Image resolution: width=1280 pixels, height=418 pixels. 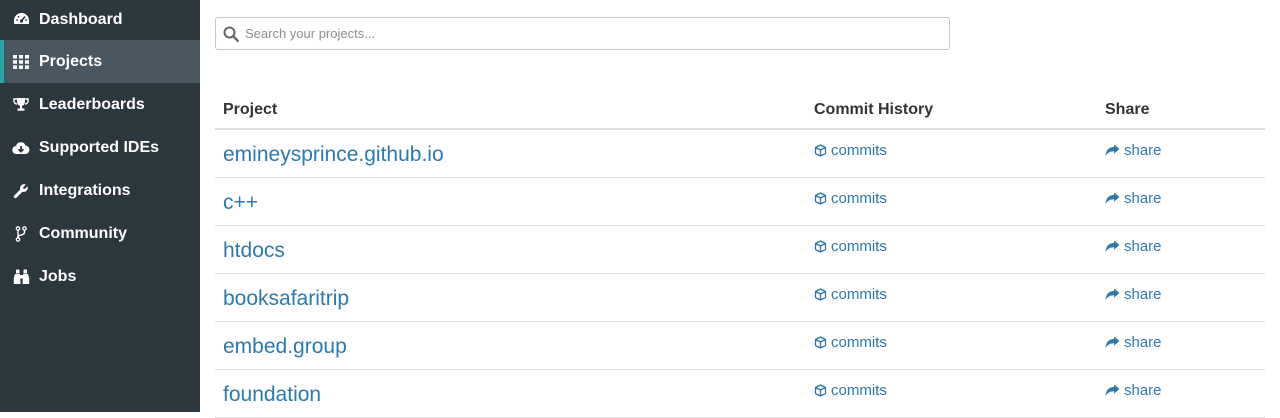 What do you see at coordinates (81, 19) in the screenshot?
I see `sidebar-item-label: Dashboard` at bounding box center [81, 19].